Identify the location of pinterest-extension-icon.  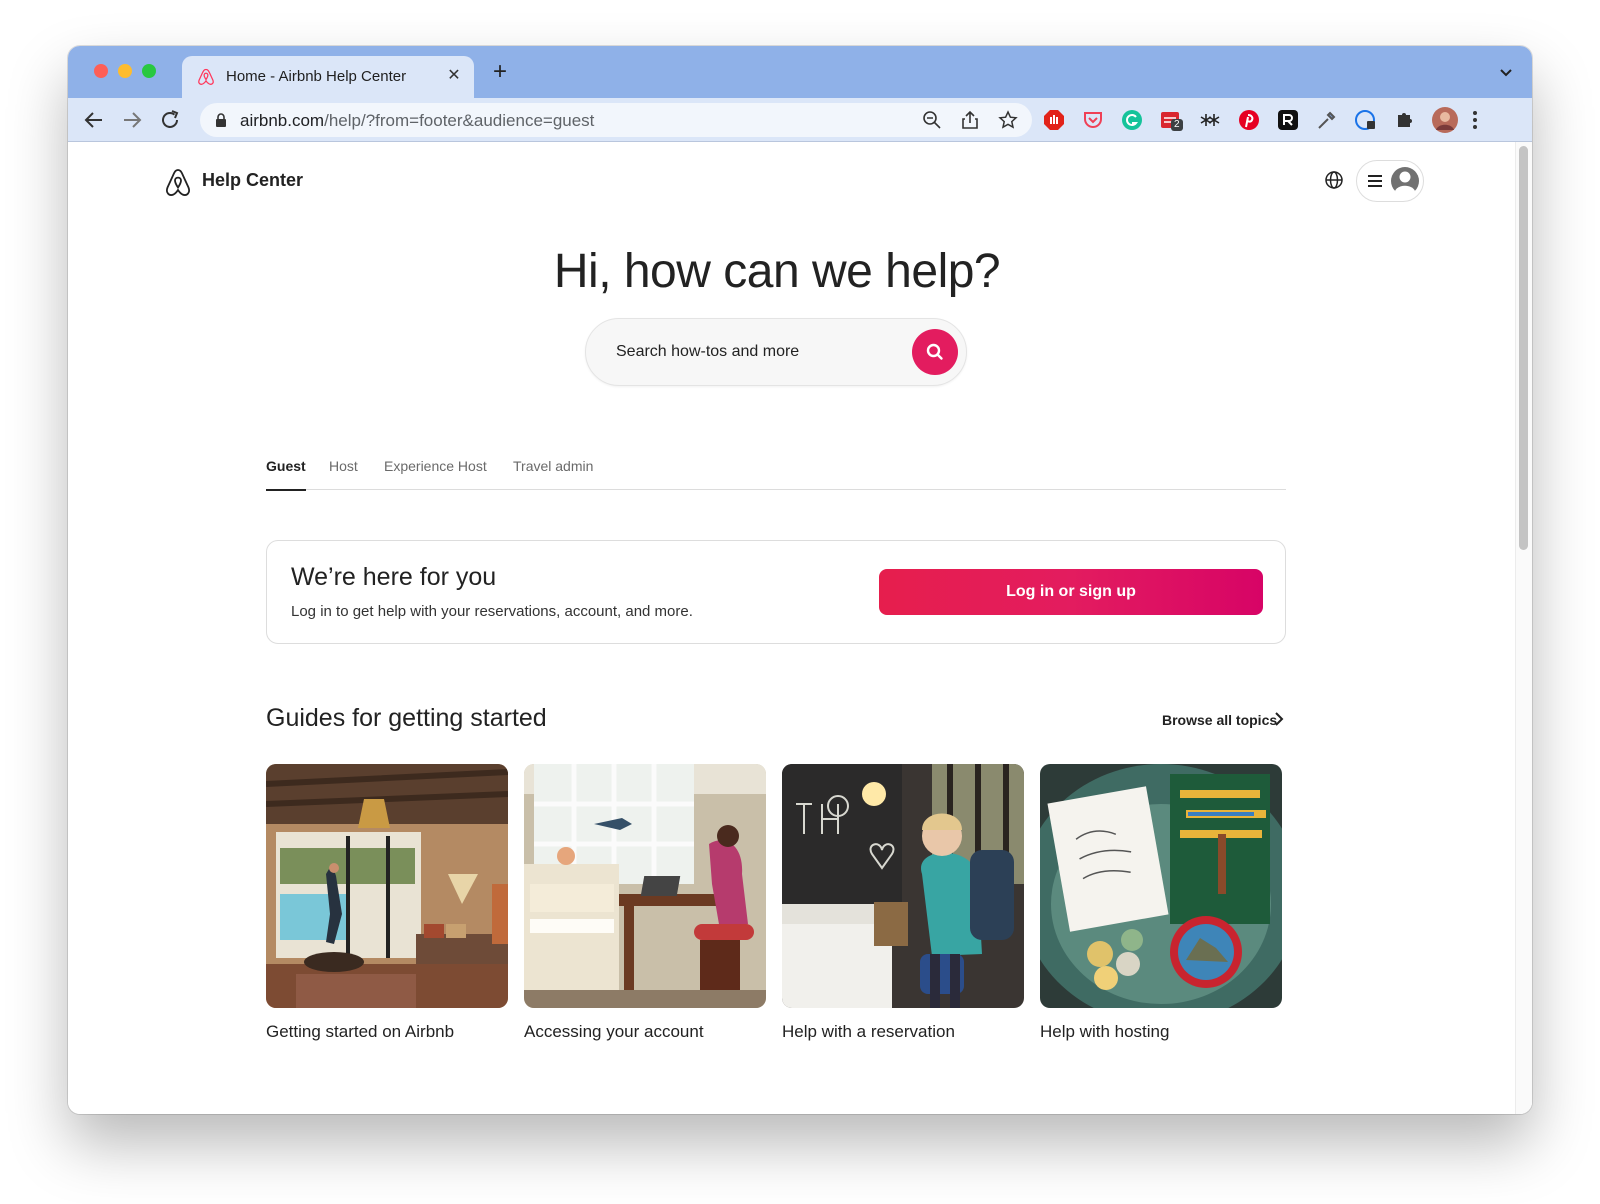
(1249, 120).